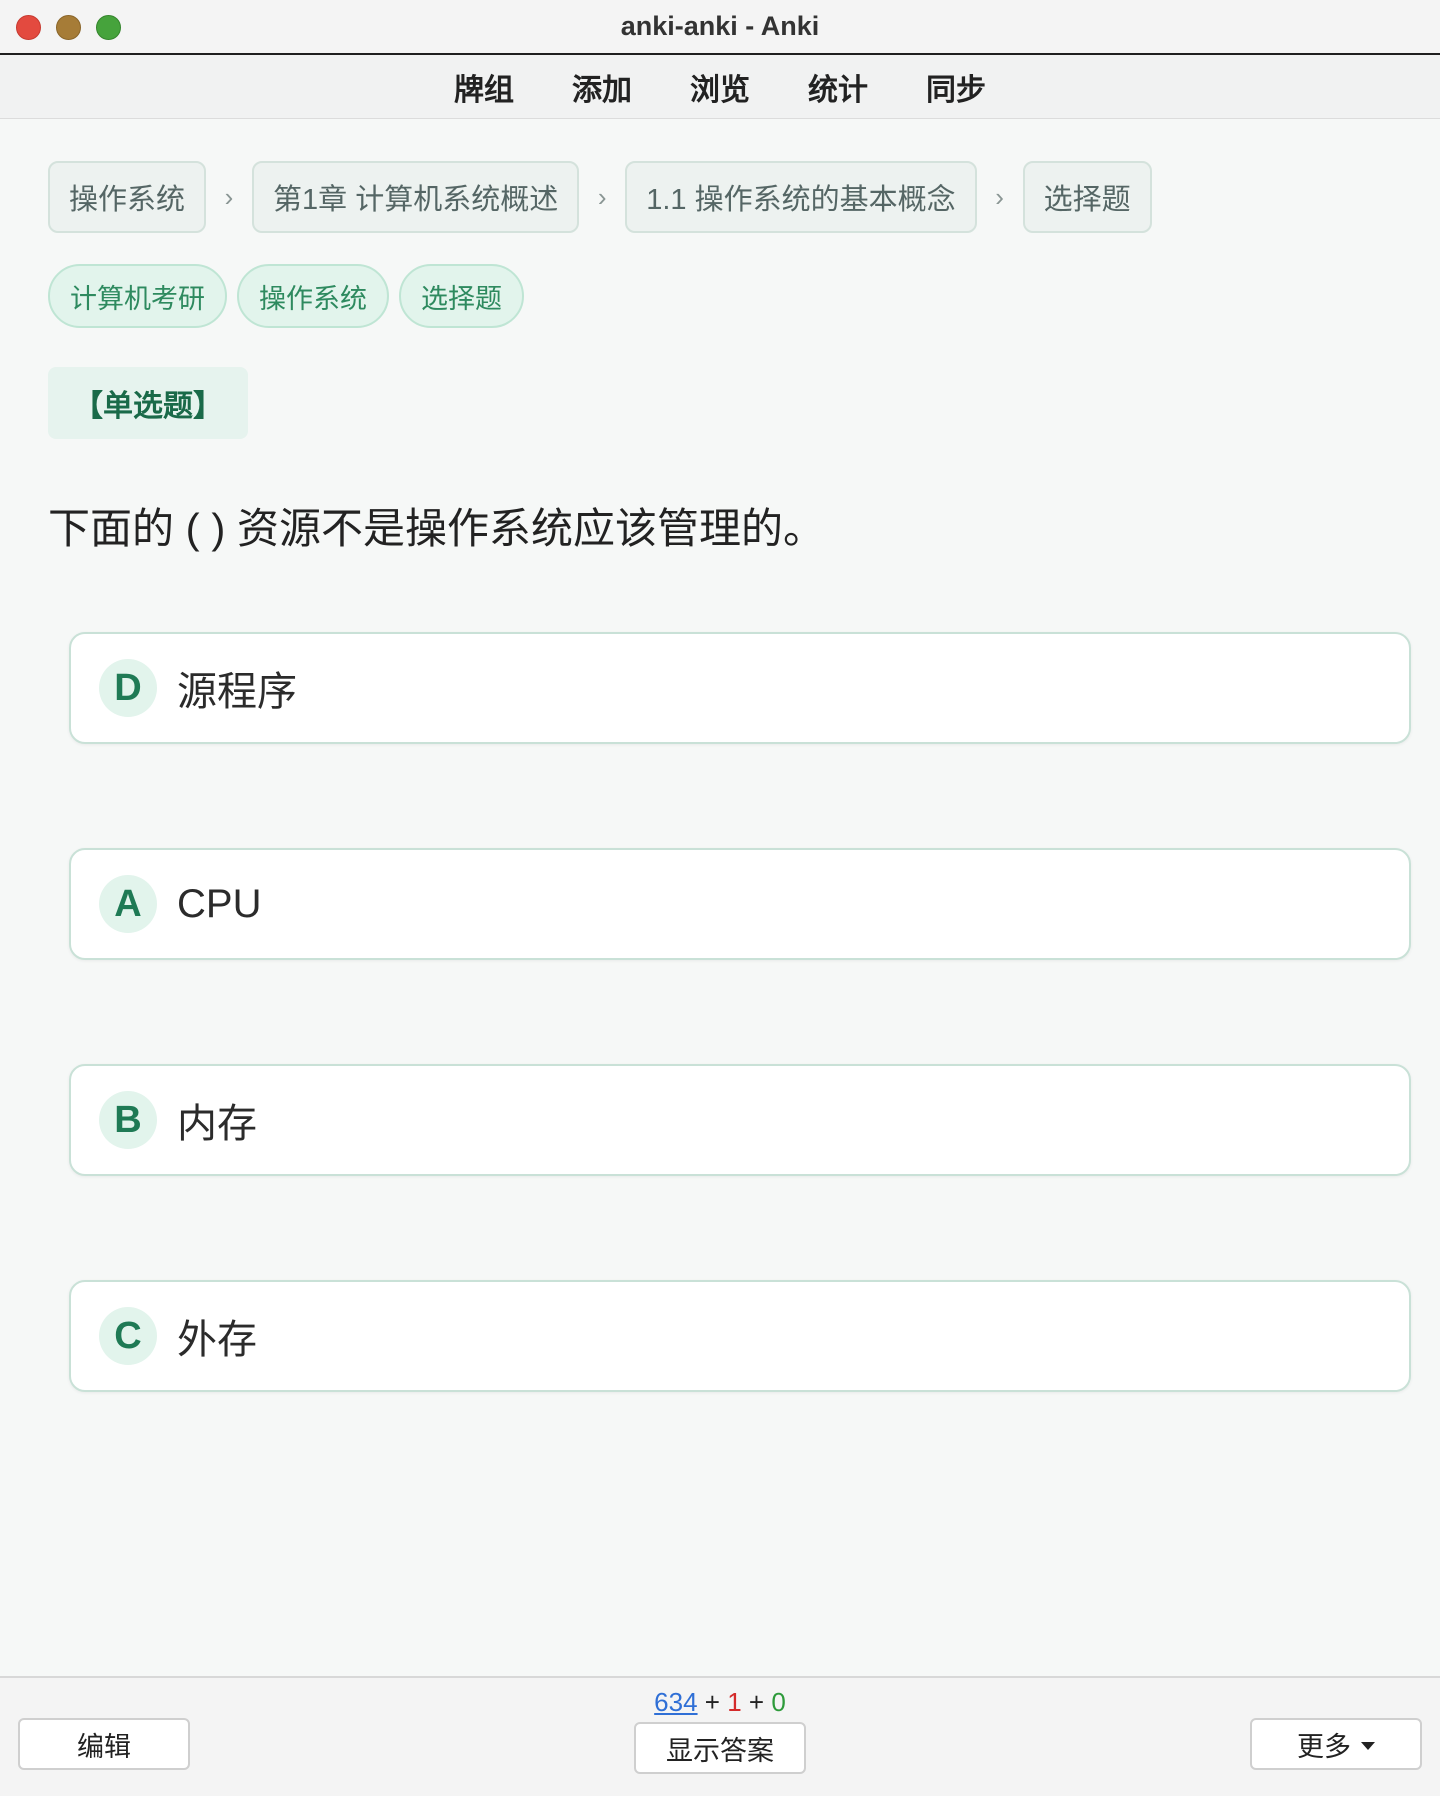 Image resolution: width=1440 pixels, height=1796 pixels. What do you see at coordinates (313, 296) in the screenshot?
I see `tag-chip: 操作系统` at bounding box center [313, 296].